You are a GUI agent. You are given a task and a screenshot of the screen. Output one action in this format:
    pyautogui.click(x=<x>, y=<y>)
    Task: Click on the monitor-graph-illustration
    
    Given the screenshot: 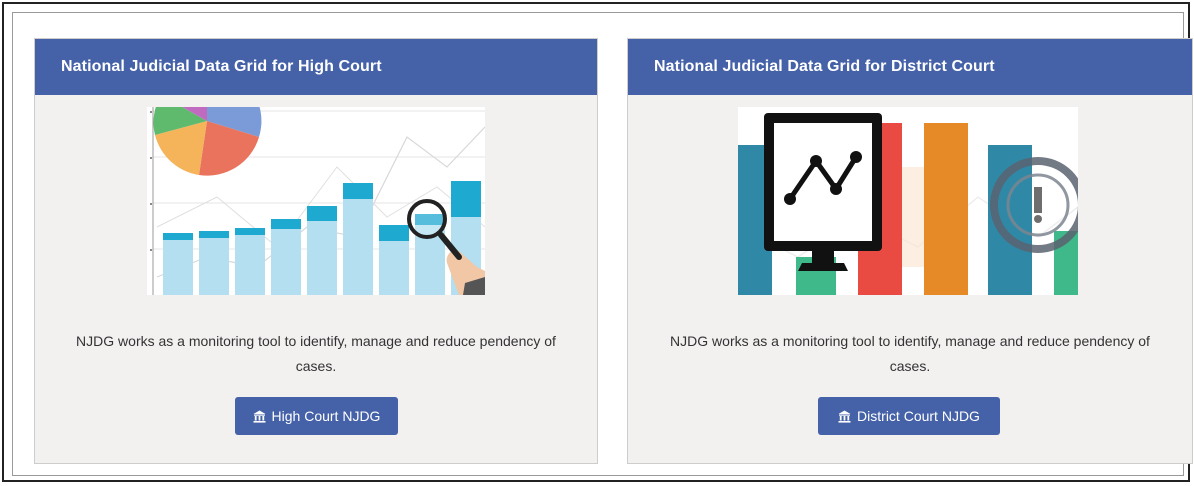 What is the action you would take?
    pyautogui.click(x=908, y=201)
    